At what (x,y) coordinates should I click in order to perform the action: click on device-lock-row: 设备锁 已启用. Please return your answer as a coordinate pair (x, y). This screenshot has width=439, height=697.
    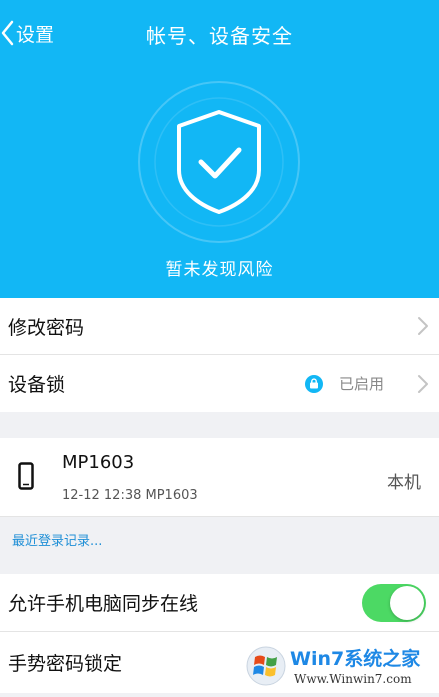
    Looking at the image, I should click on (219, 383).